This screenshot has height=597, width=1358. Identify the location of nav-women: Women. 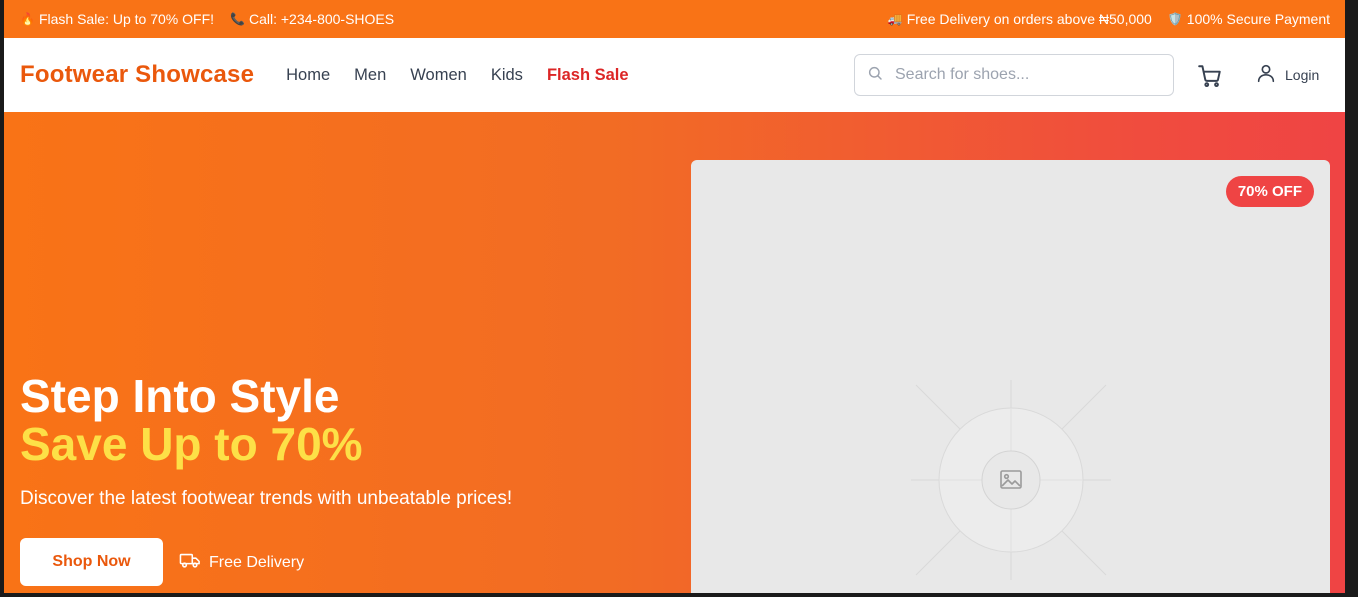
(438, 75).